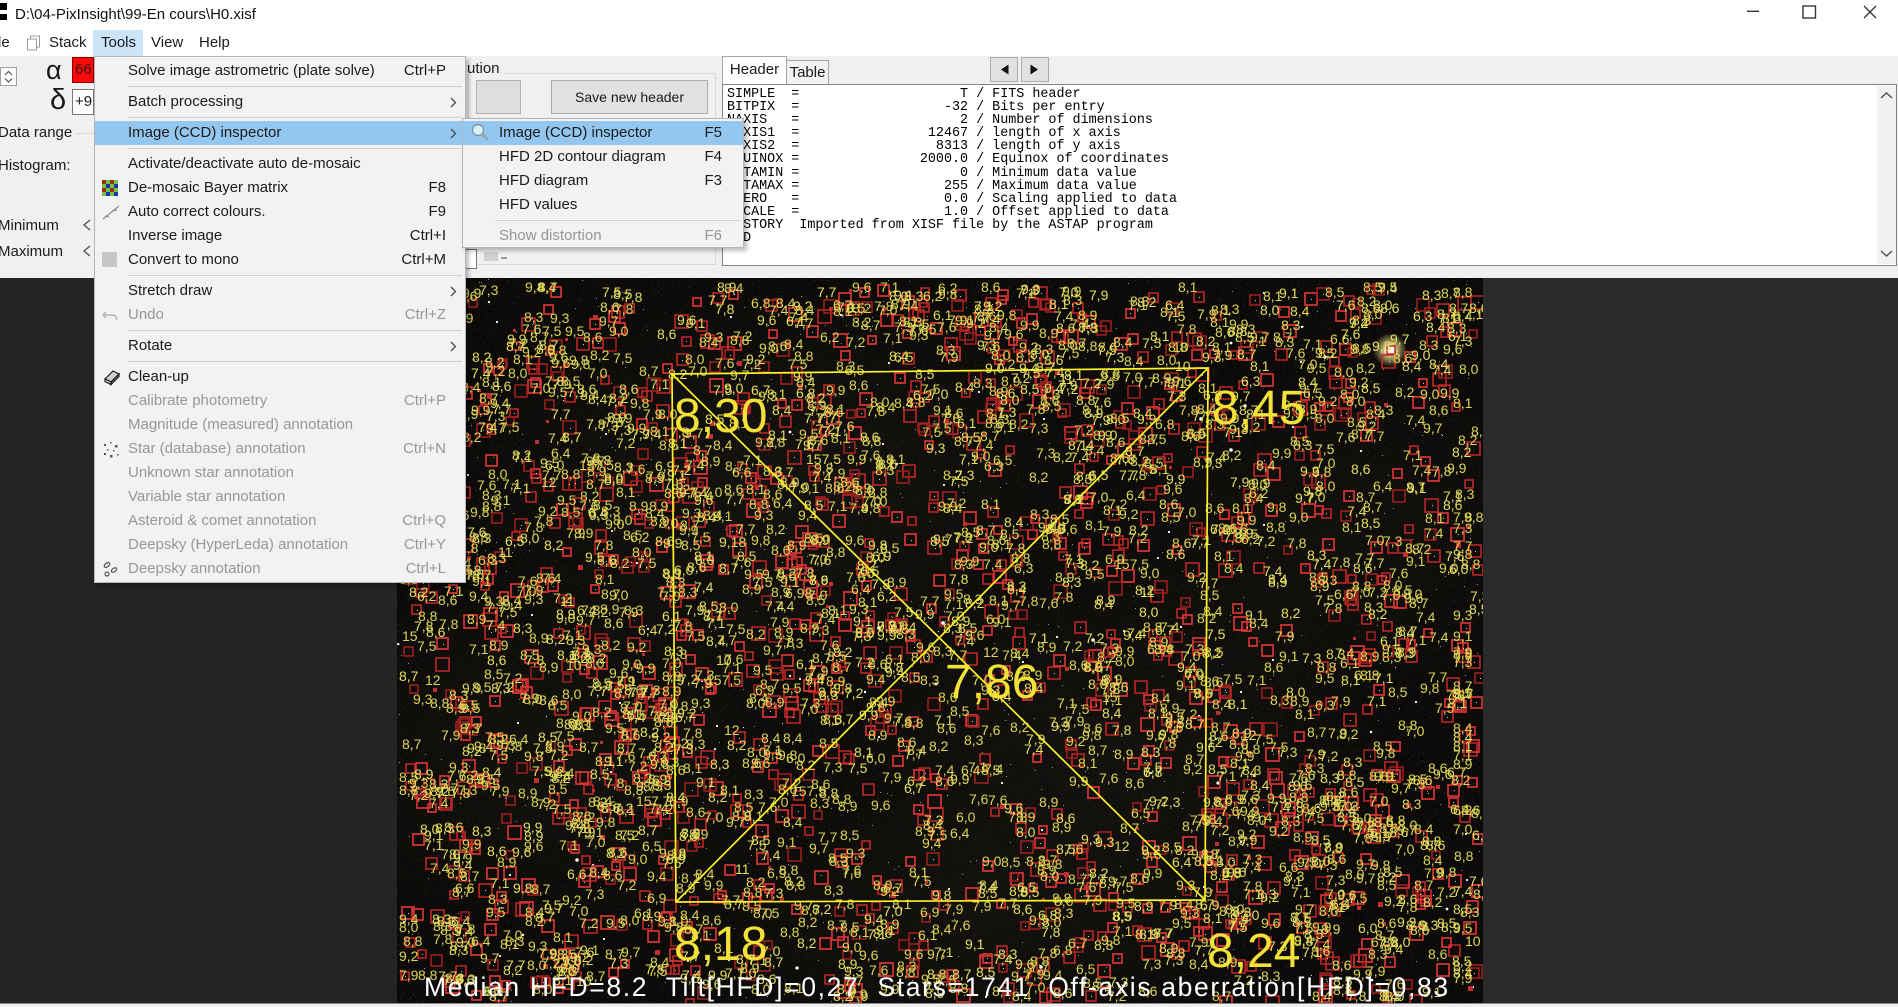 The height and width of the screenshot is (1007, 1898). I want to click on svg-text: 6,1, so click(796, 321).